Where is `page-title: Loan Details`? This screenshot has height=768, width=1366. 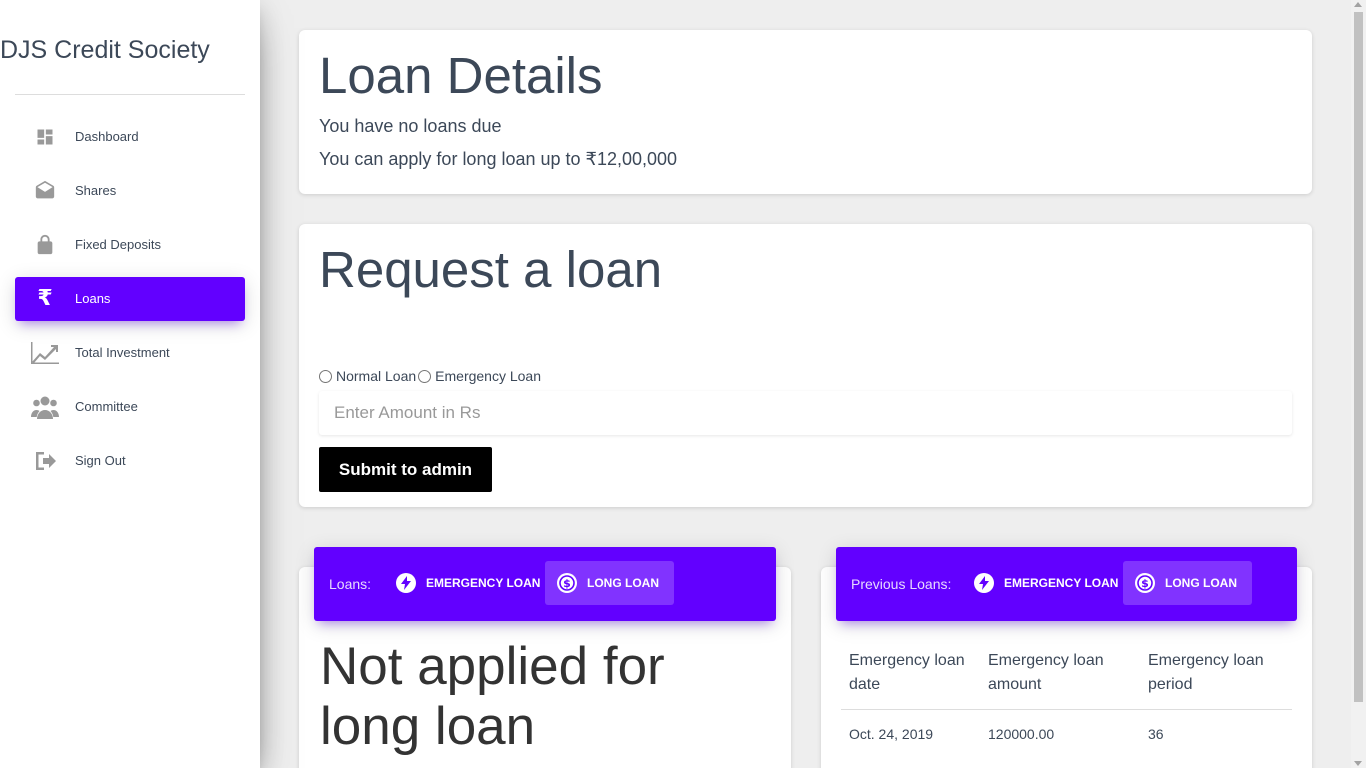 page-title: Loan Details is located at coordinates (461, 75).